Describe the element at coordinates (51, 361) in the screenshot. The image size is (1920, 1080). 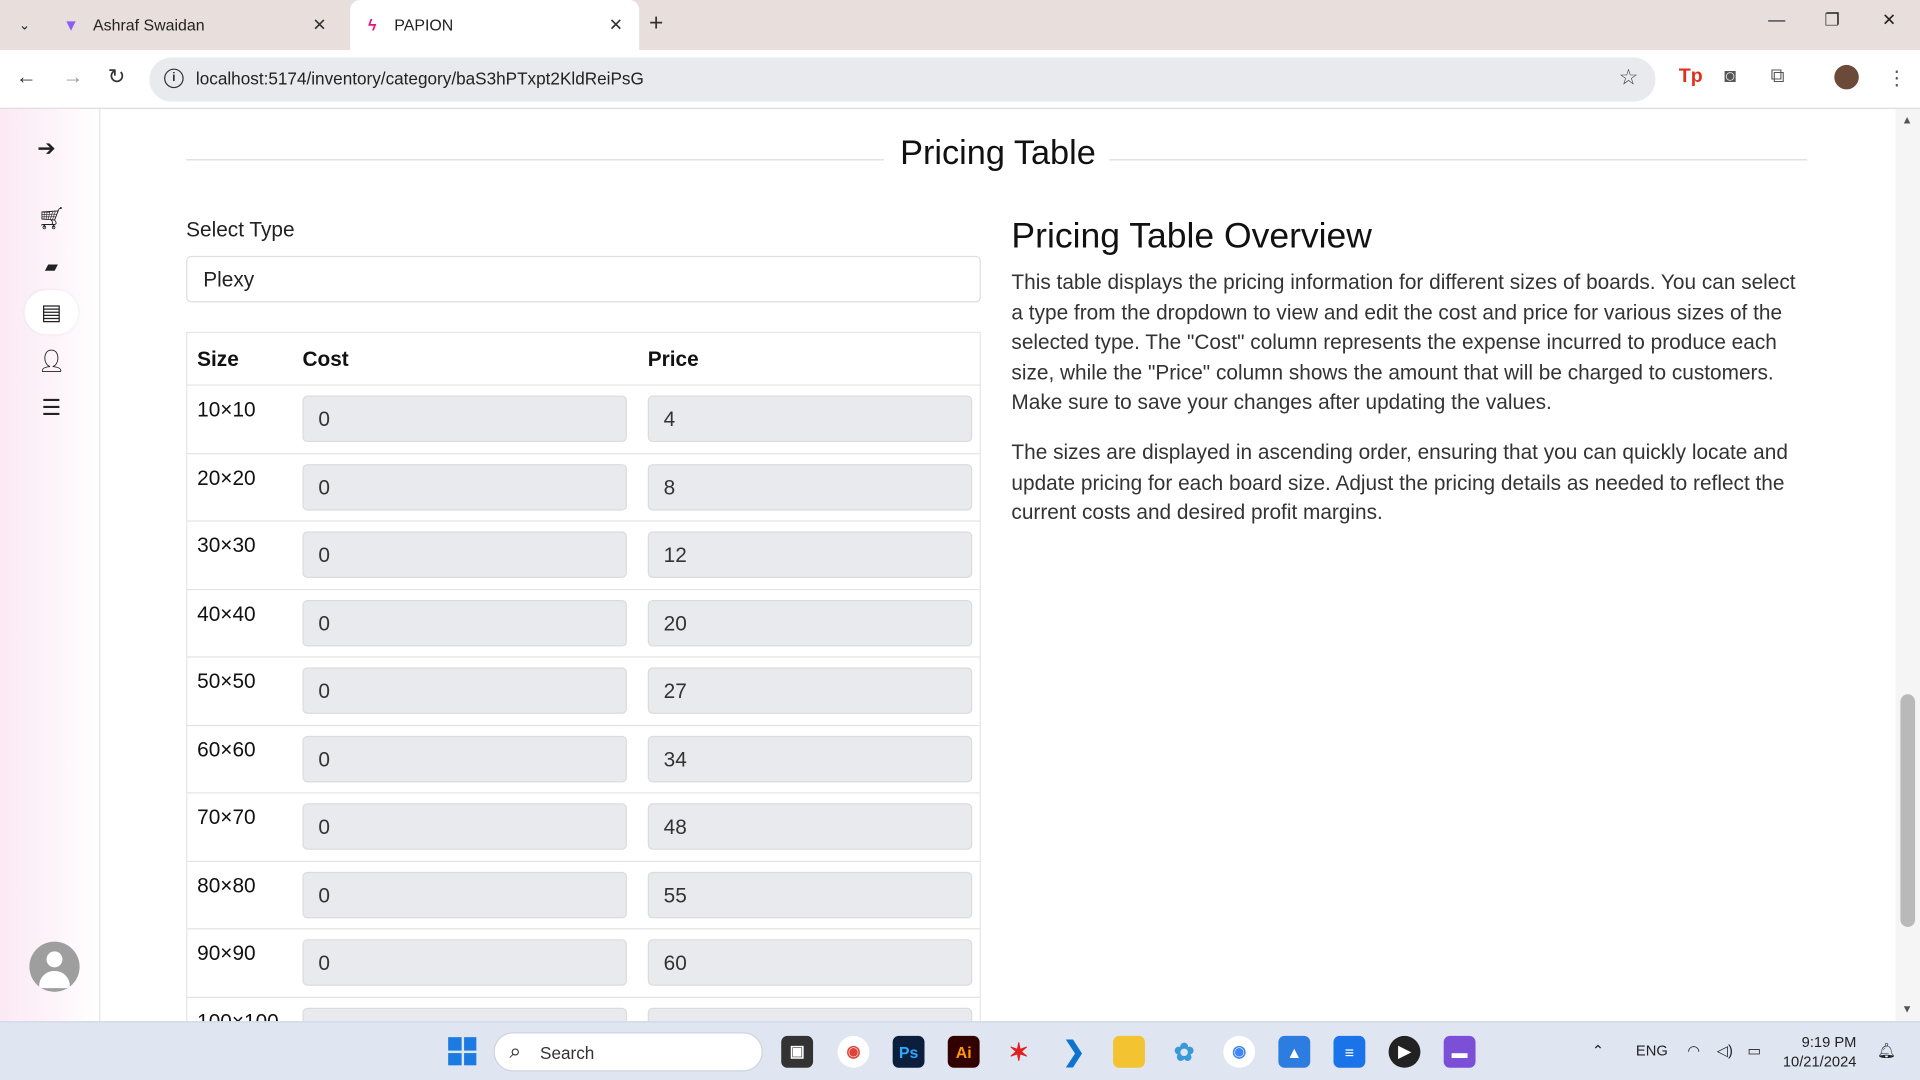
I see `add-user-icon: 👤︎` at that location.